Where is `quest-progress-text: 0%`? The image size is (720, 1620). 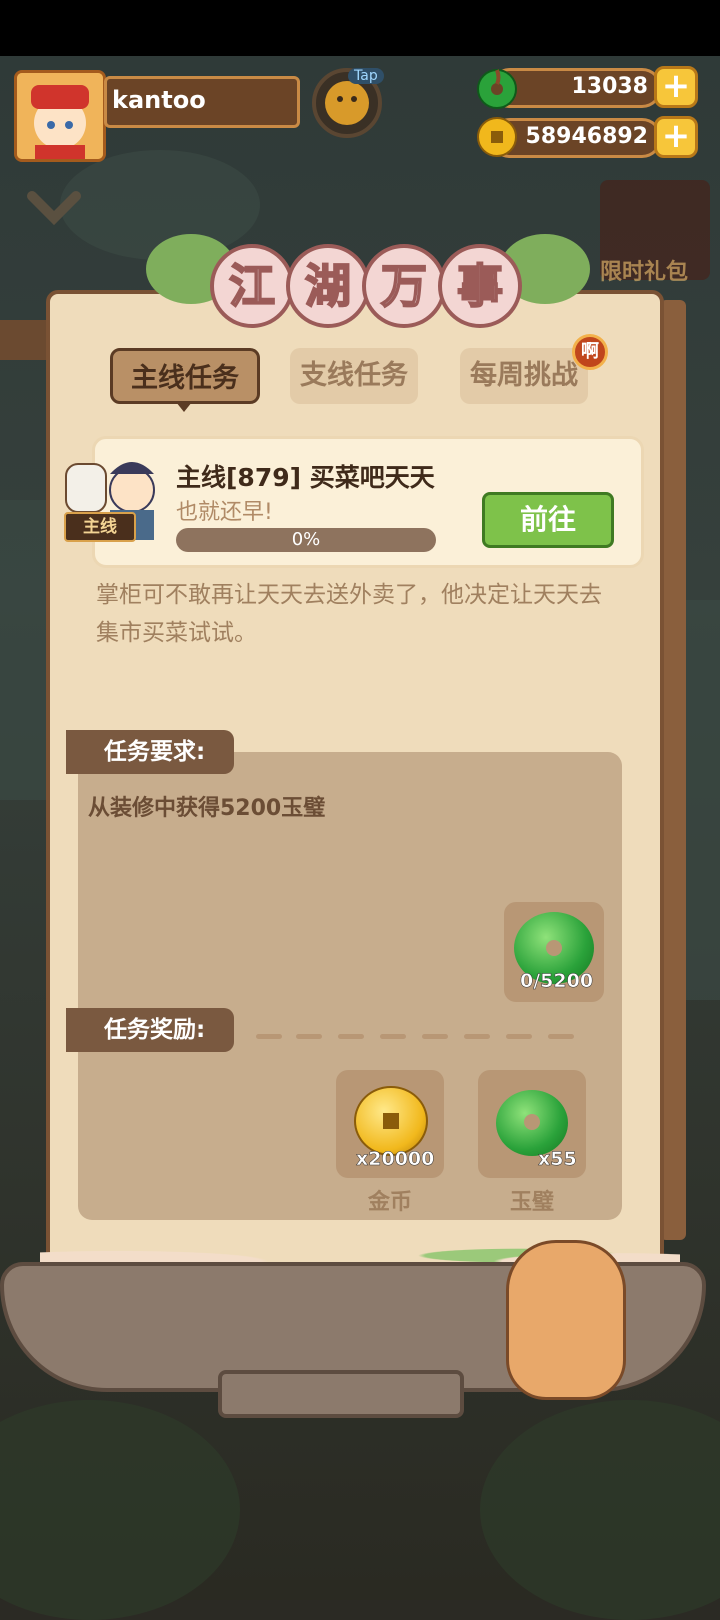 quest-progress-text: 0% is located at coordinates (306, 539).